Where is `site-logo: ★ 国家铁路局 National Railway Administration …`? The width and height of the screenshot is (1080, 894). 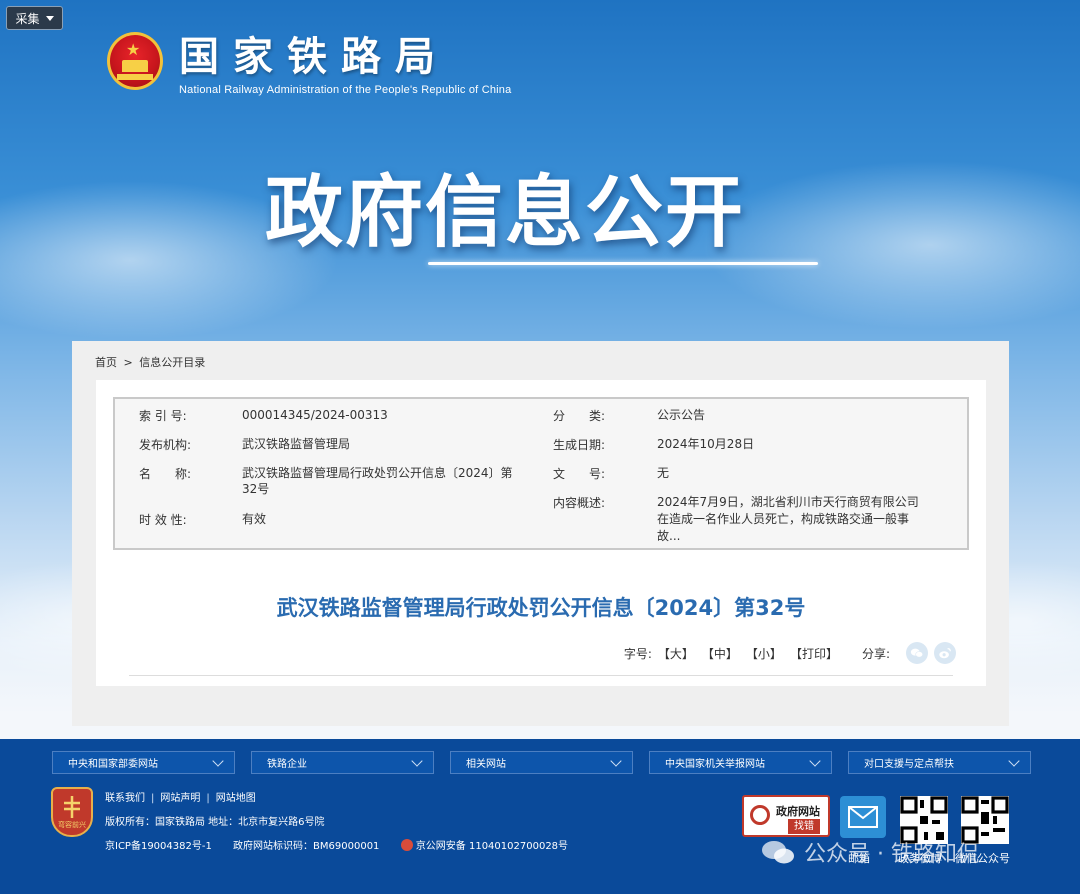
site-logo: ★ 国家铁路局 National Railway Administration … is located at coordinates (308, 63).